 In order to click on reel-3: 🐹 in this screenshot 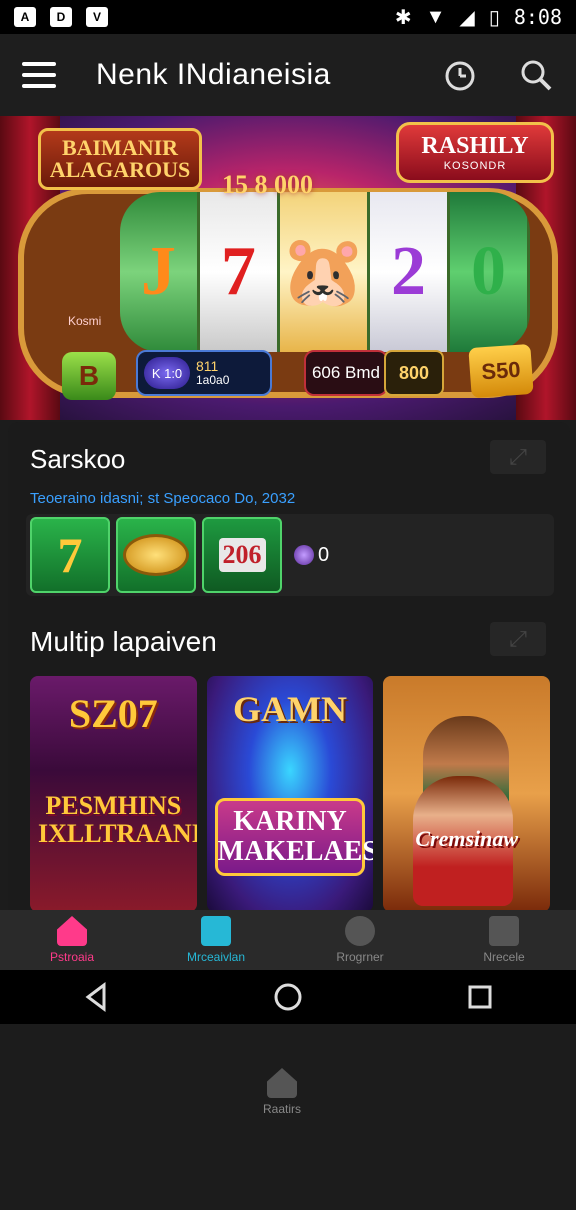, I will do `click(325, 272)`.